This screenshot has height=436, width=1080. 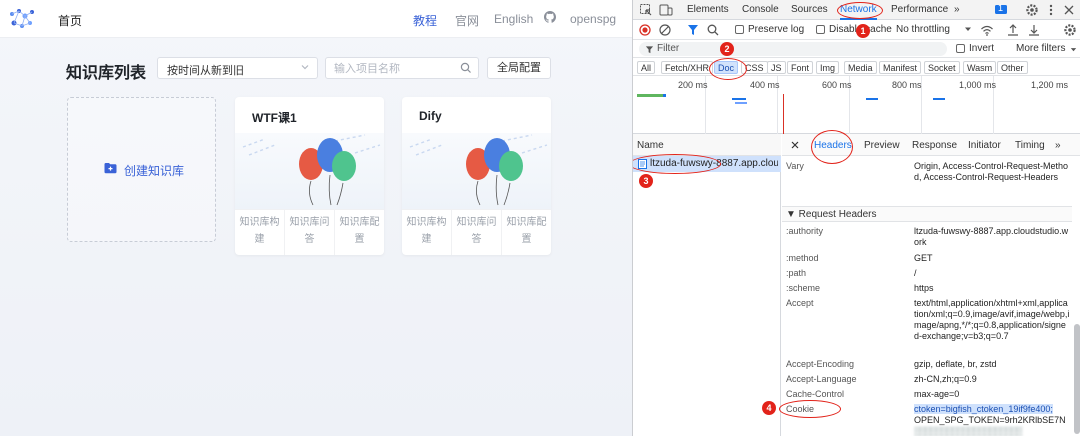 I want to click on kb-card: Dify 知识库构建 知识库问答 知识库配置, so click(x=476, y=176).